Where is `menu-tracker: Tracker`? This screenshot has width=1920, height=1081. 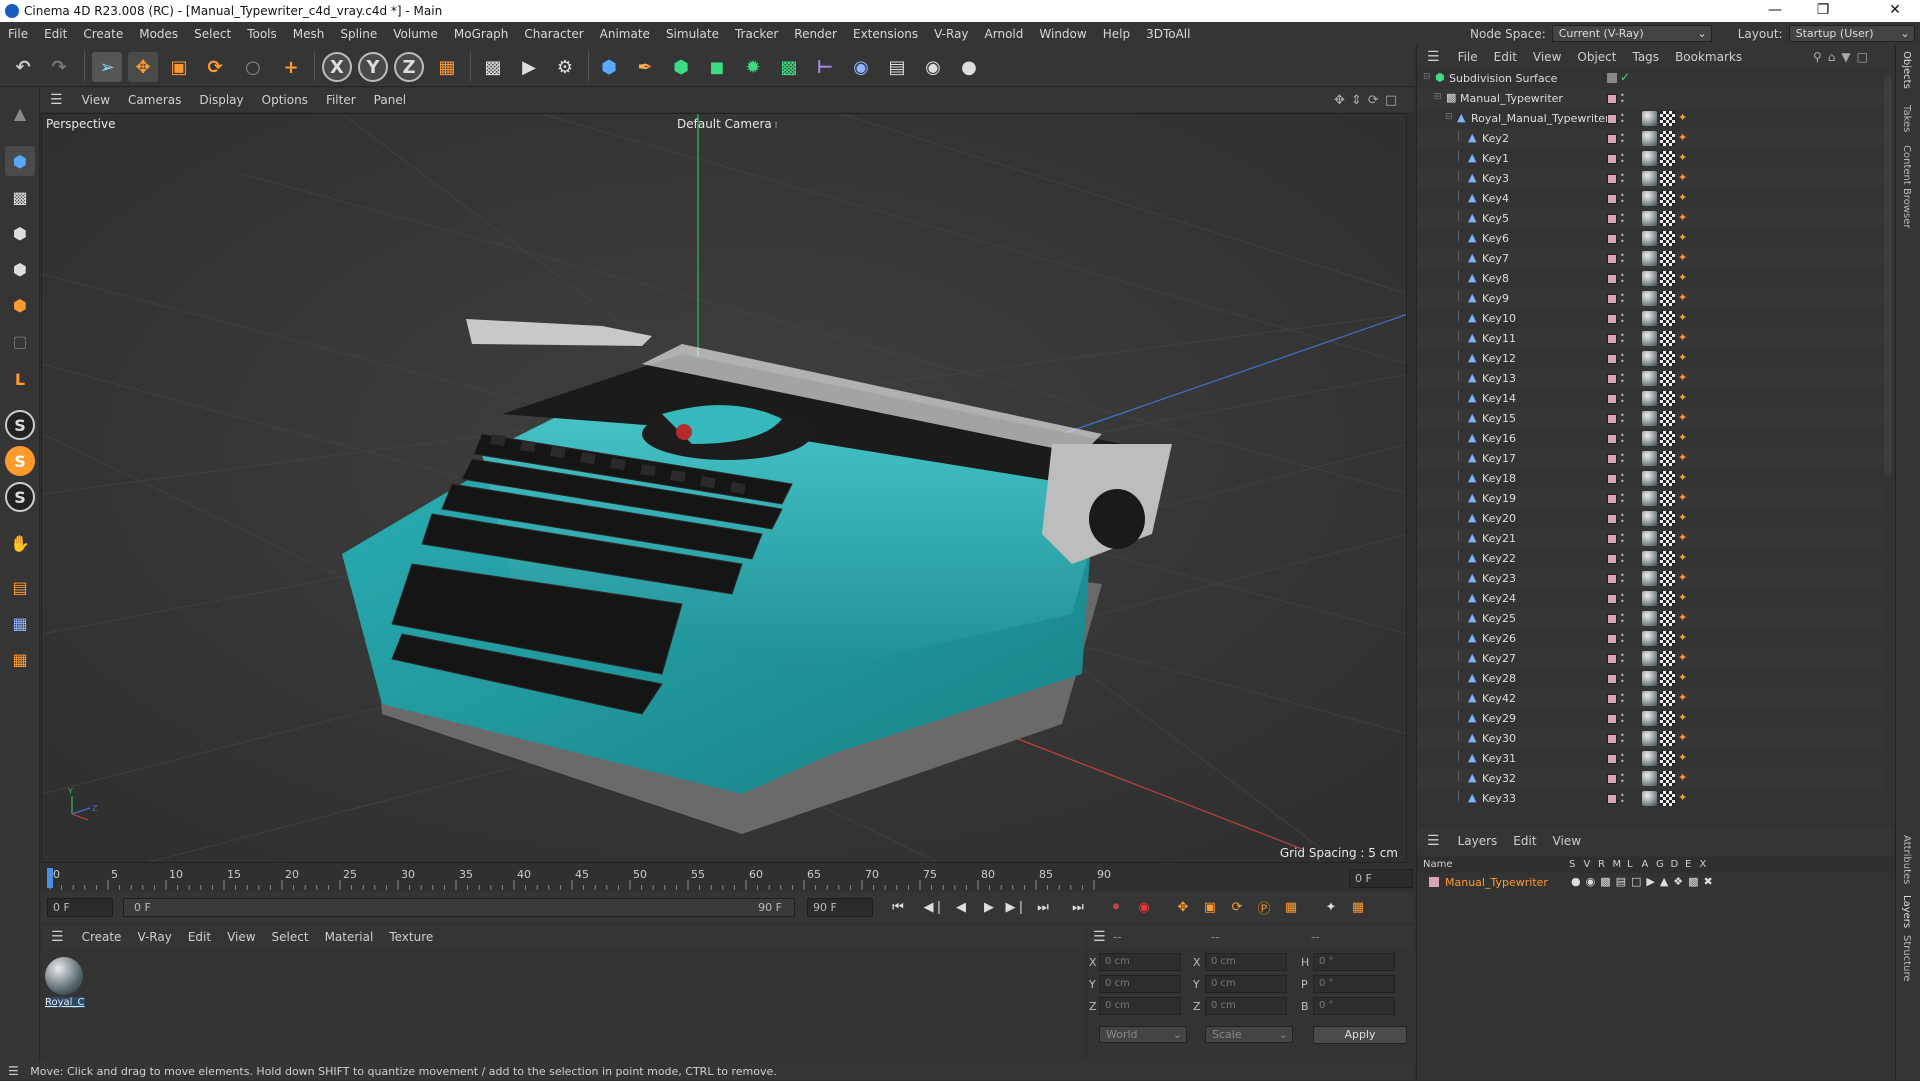
menu-tracker: Tracker is located at coordinates (756, 34).